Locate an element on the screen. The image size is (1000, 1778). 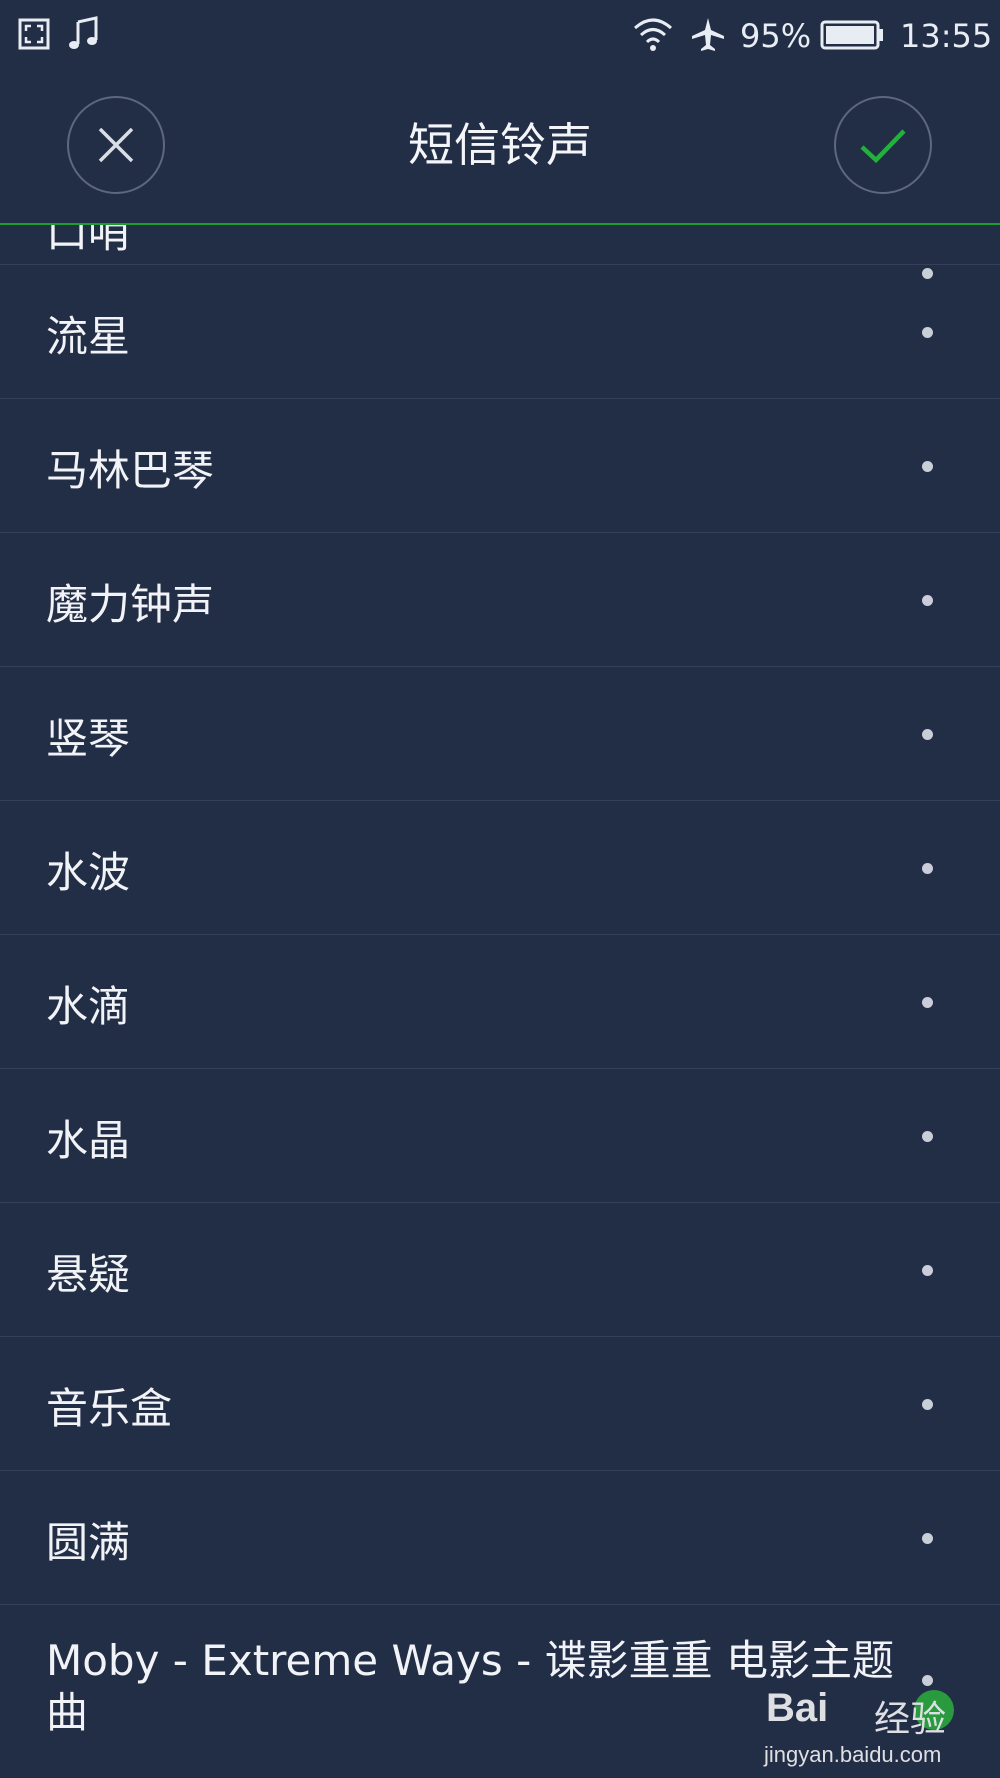
ringtone-item: 魔力钟声 is located at coordinates (500, 600).